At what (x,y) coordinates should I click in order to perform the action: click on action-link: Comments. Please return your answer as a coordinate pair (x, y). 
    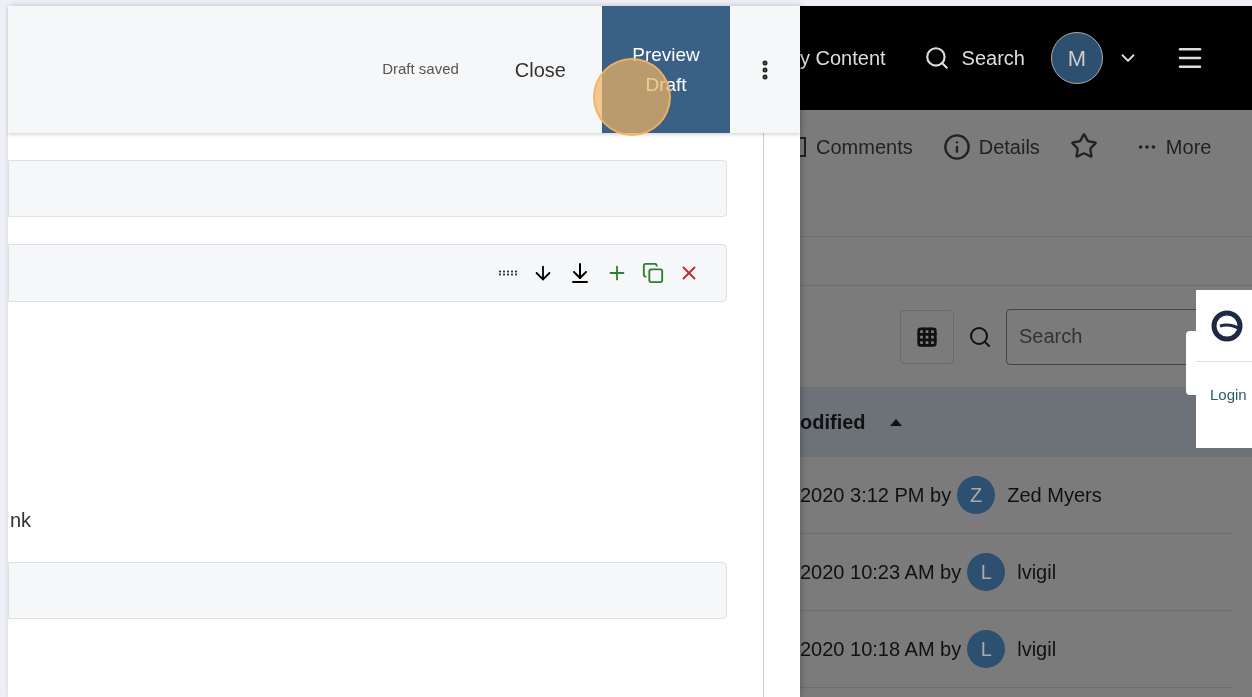
    Looking at the image, I should click on (864, 147).